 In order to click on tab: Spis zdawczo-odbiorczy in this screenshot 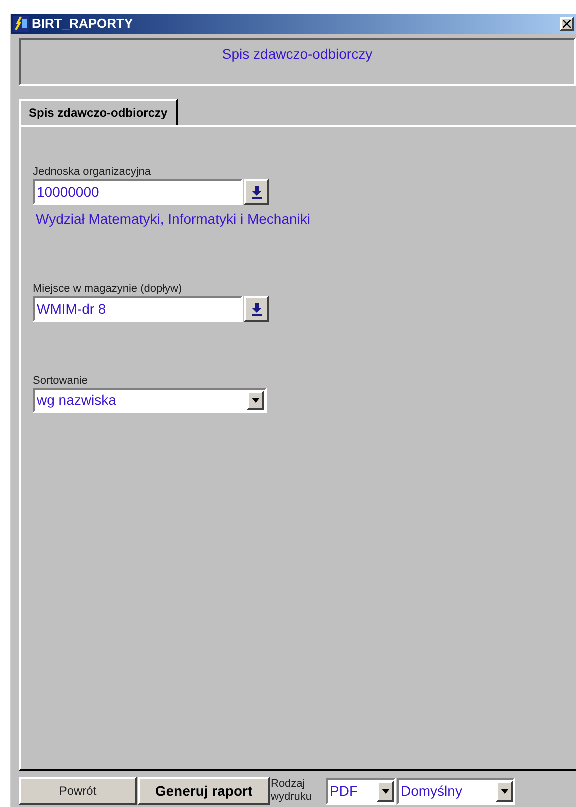, I will do `click(98, 112)`.